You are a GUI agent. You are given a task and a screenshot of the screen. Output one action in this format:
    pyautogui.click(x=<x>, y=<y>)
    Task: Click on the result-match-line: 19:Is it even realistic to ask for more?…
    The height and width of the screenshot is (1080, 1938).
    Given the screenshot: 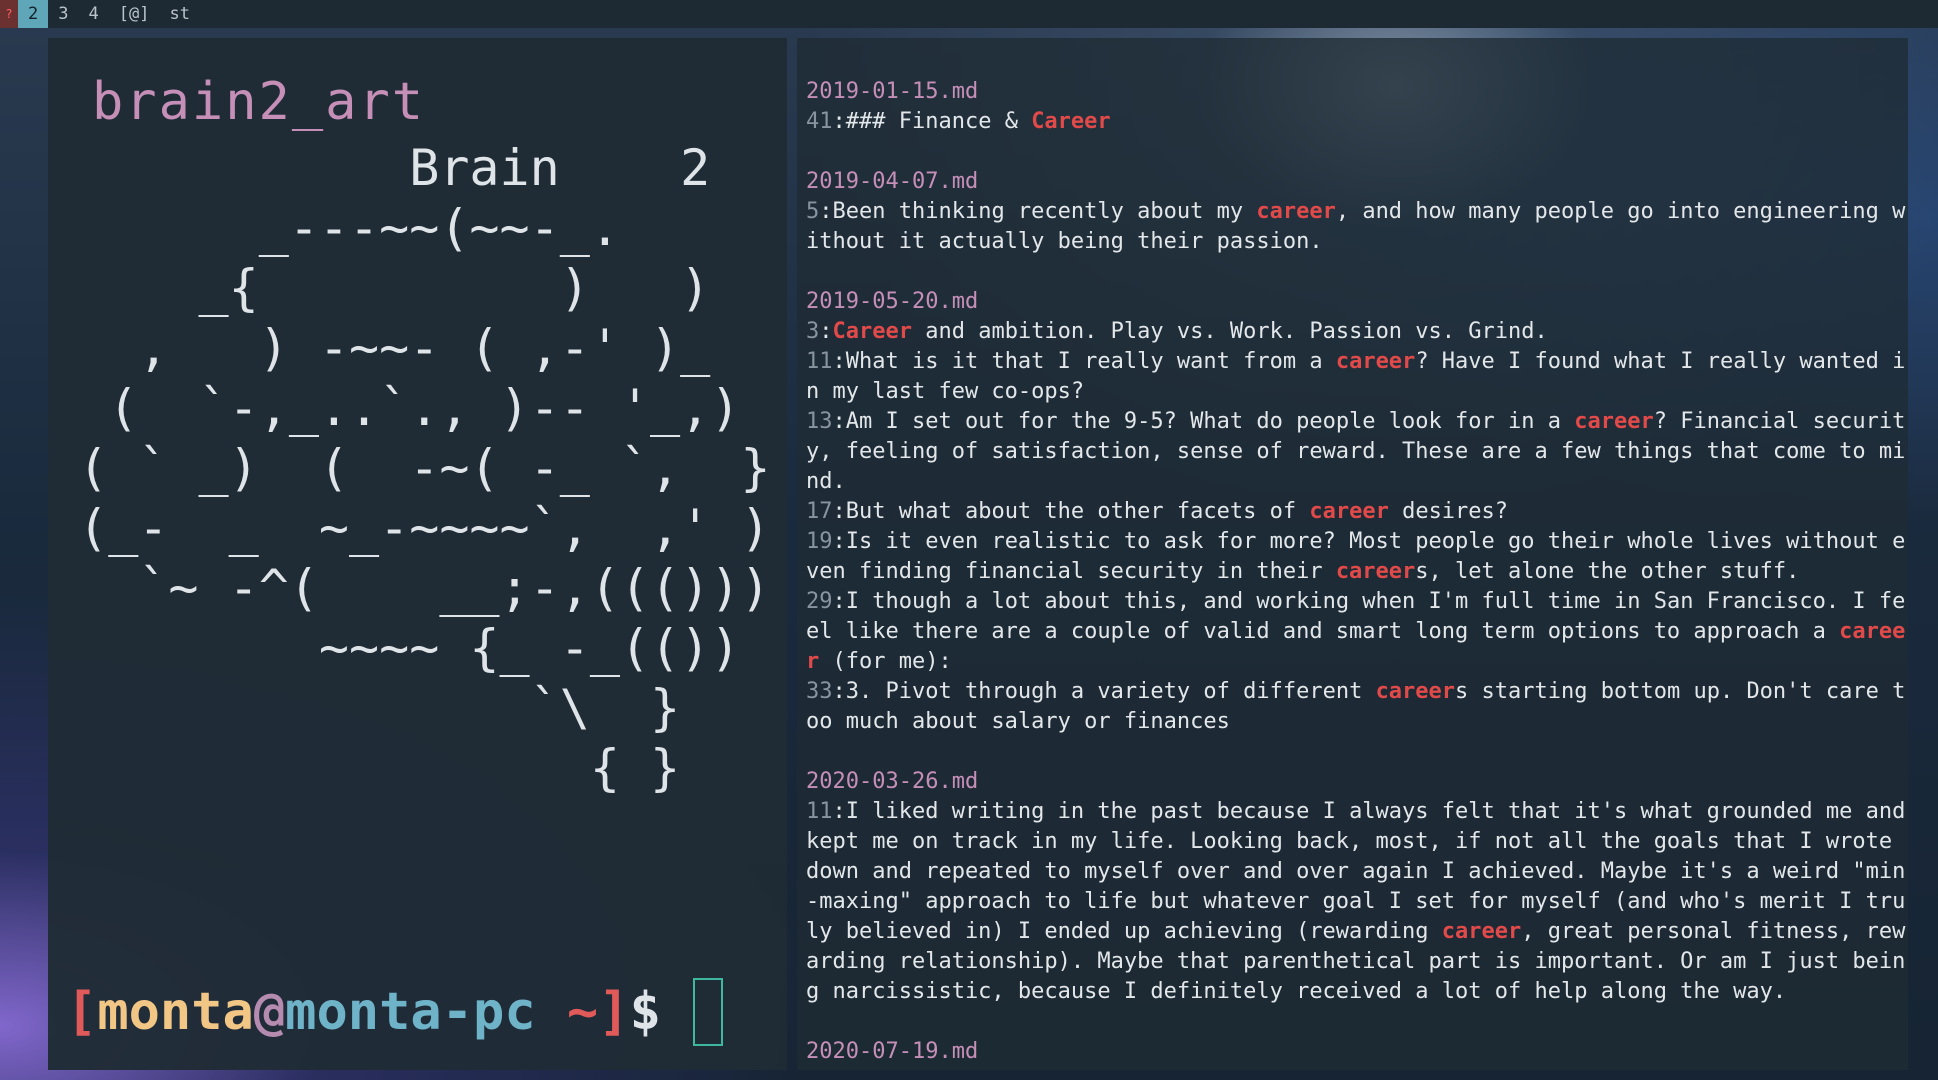 What is the action you would take?
    pyautogui.click(x=1356, y=556)
    